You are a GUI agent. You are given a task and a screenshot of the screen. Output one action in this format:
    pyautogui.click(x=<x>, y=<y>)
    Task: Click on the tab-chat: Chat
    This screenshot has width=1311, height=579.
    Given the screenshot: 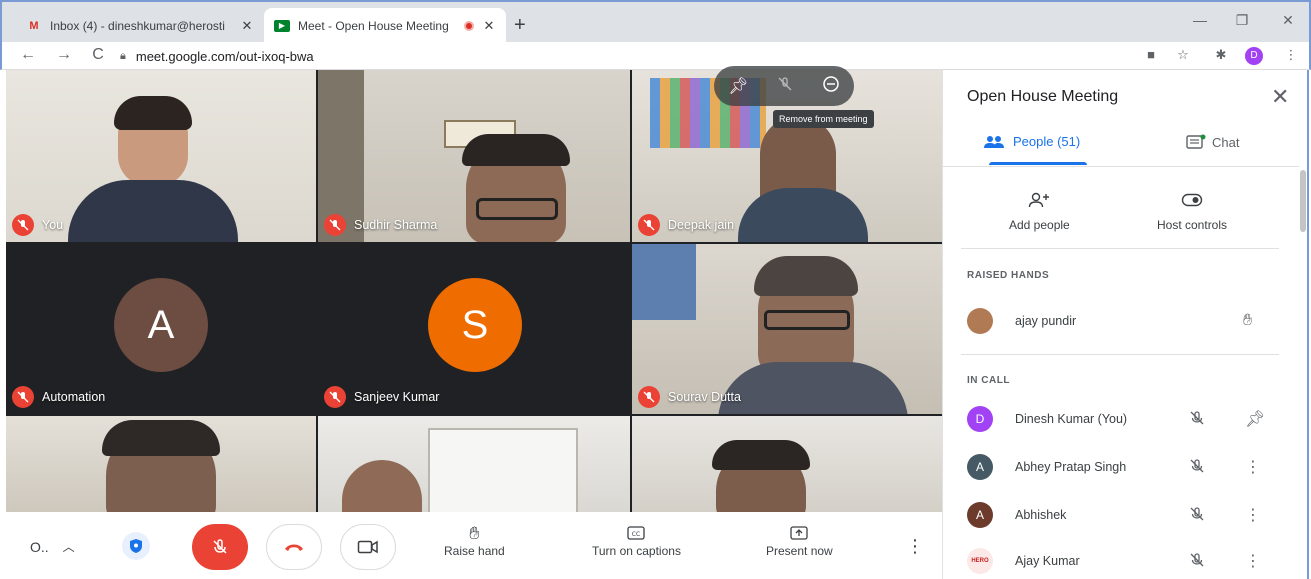 What is the action you would take?
    pyautogui.click(x=1212, y=142)
    